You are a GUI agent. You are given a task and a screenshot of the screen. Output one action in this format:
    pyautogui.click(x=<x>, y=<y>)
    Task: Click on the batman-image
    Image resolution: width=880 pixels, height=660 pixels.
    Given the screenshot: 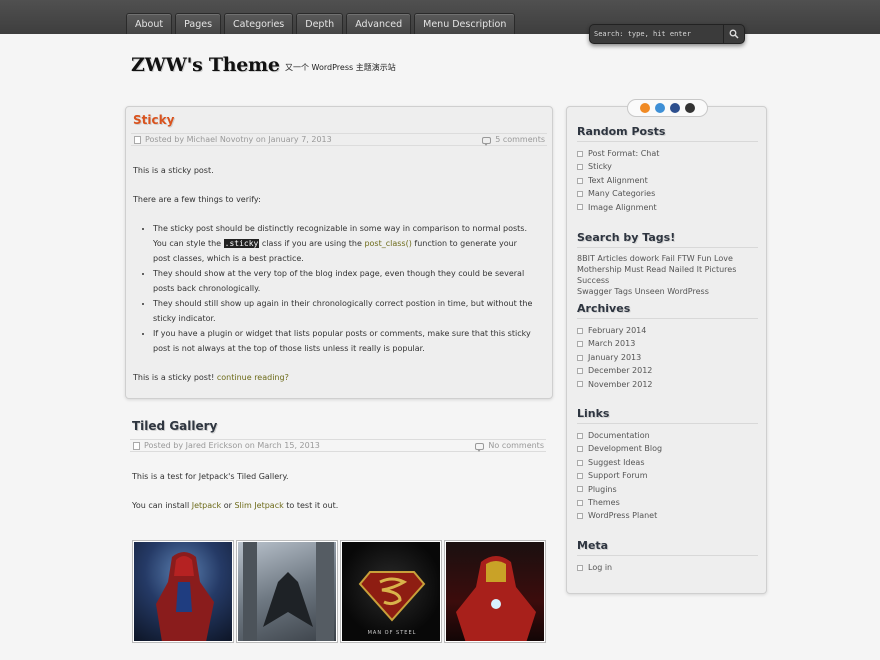 What is the action you would take?
    pyautogui.click(x=287, y=591)
    